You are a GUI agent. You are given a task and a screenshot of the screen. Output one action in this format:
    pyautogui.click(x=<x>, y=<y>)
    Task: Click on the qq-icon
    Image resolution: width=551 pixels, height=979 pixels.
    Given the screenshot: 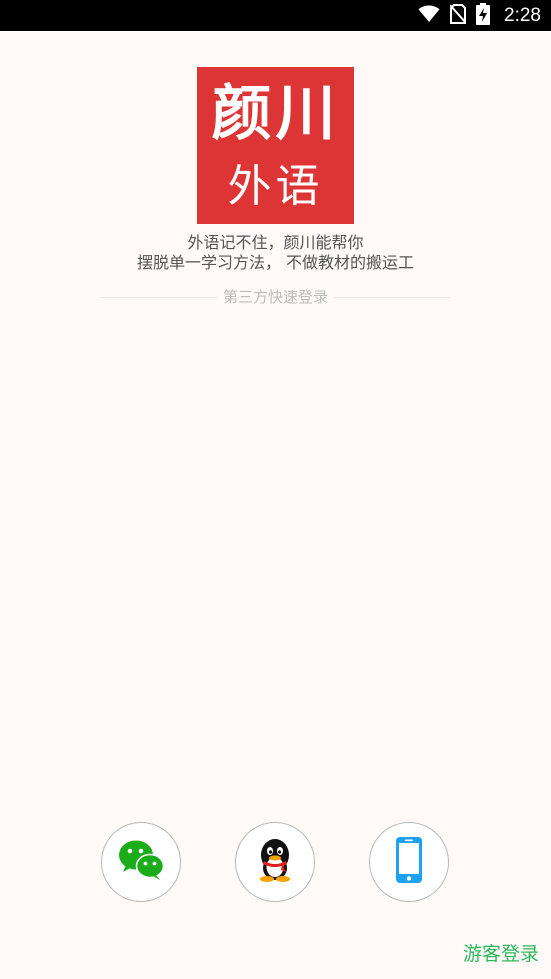 What is the action you would take?
    pyautogui.click(x=275, y=862)
    